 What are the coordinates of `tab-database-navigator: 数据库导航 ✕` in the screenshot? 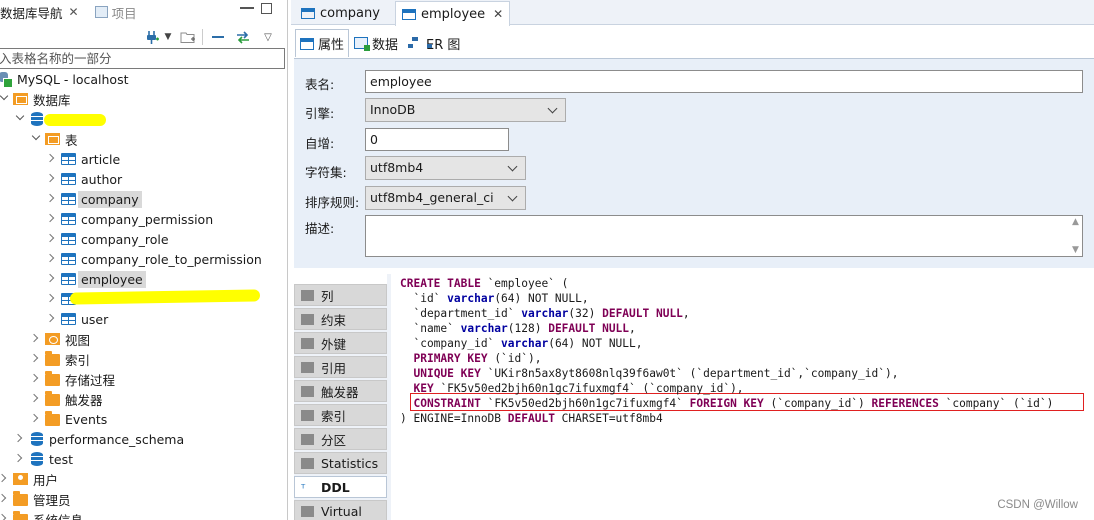 It's located at (41, 12).